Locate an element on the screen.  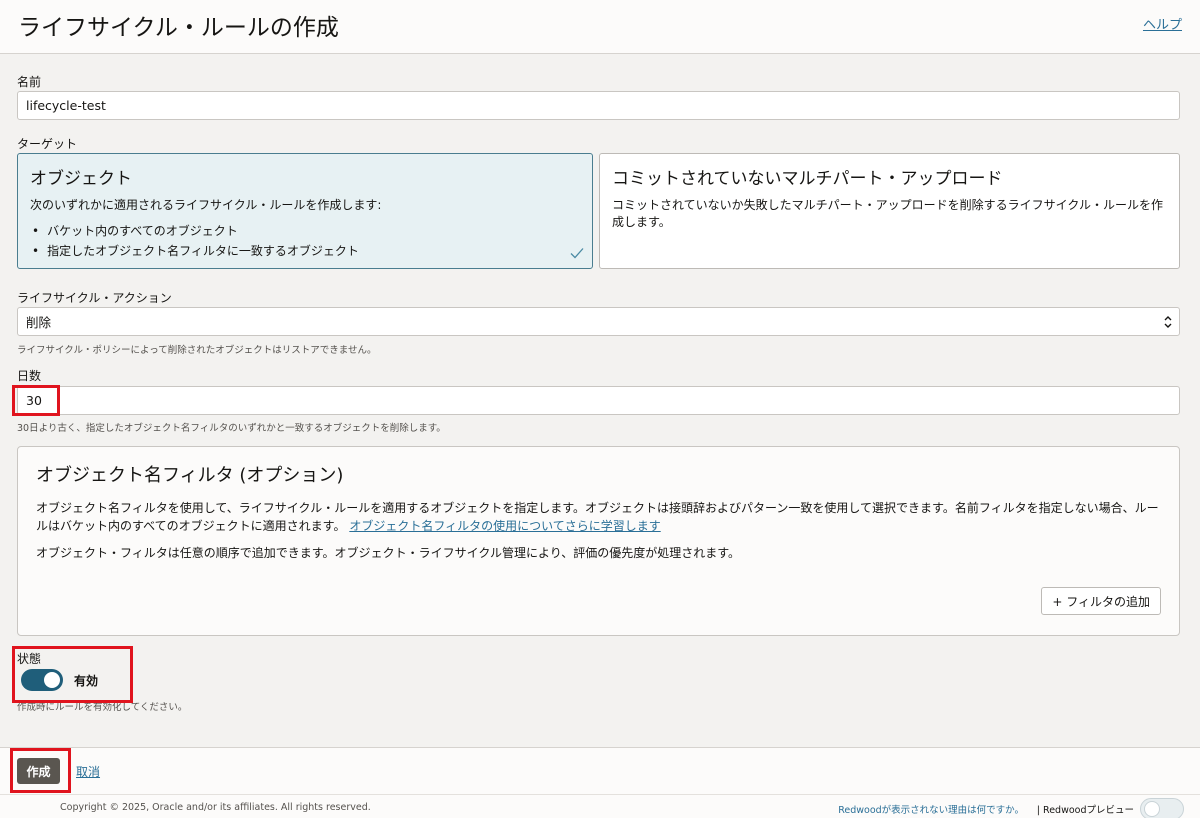
list-item: 指定したオブジェクト名フィルタに一致するオブジェクト is located at coordinates (195, 251).